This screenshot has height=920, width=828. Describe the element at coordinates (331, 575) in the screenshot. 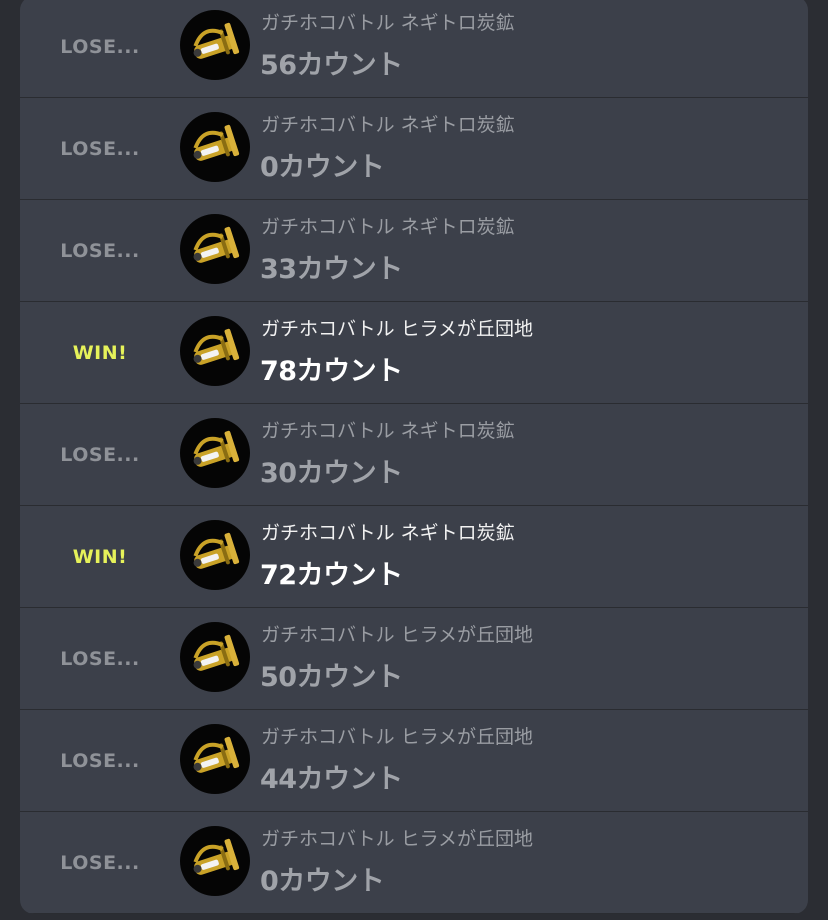

I see `count-value: 72カウント` at that location.